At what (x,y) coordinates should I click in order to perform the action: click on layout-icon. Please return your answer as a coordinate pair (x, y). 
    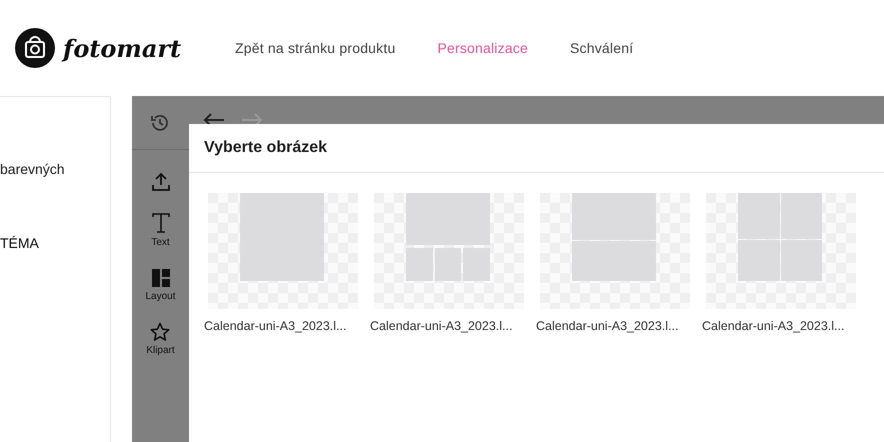
    Looking at the image, I should click on (160, 278).